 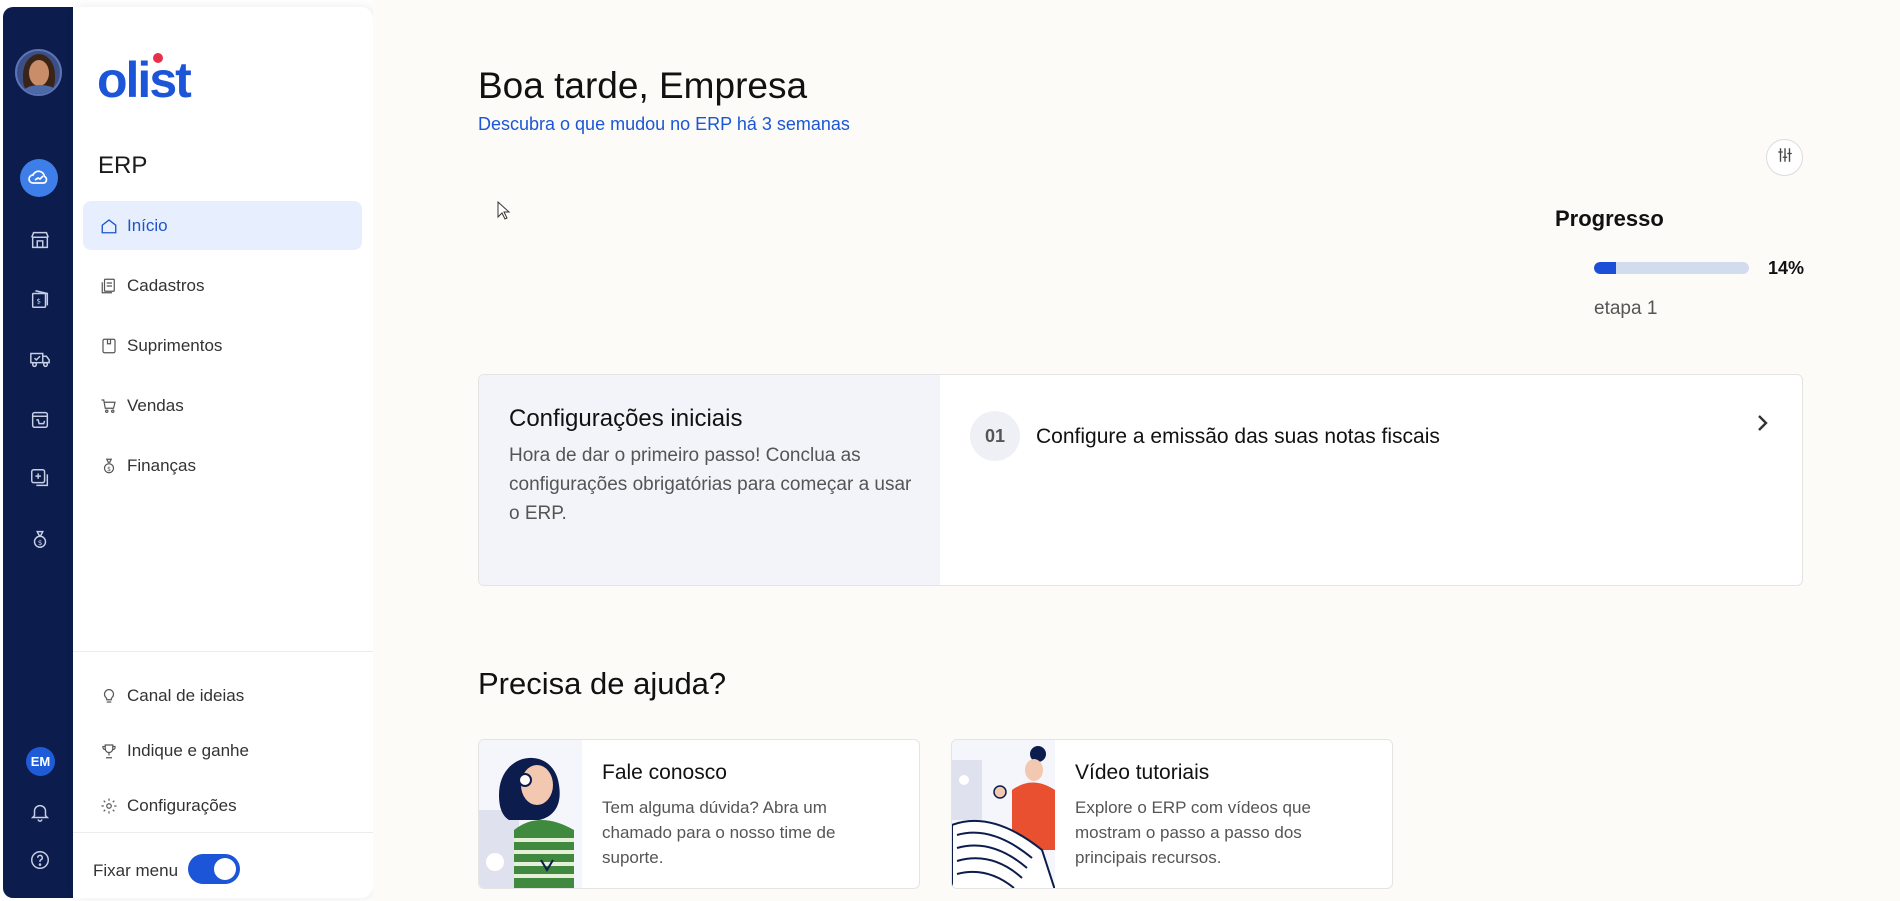 What do you see at coordinates (40, 359) in the screenshot?
I see `delivery-icon` at bounding box center [40, 359].